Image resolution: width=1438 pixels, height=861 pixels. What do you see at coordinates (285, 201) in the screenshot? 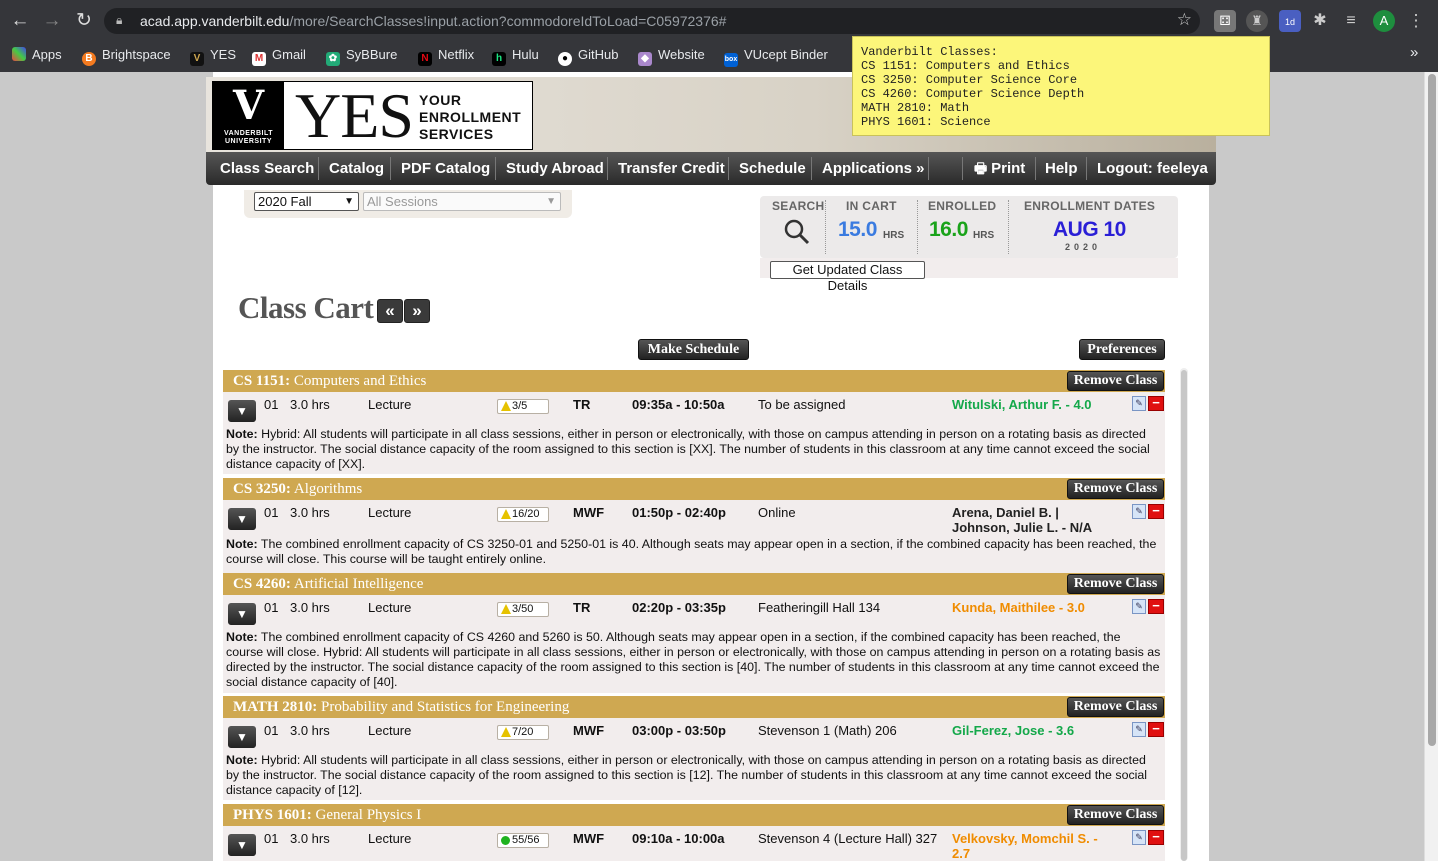
I see `term-select-value: 2020 Fall` at bounding box center [285, 201].